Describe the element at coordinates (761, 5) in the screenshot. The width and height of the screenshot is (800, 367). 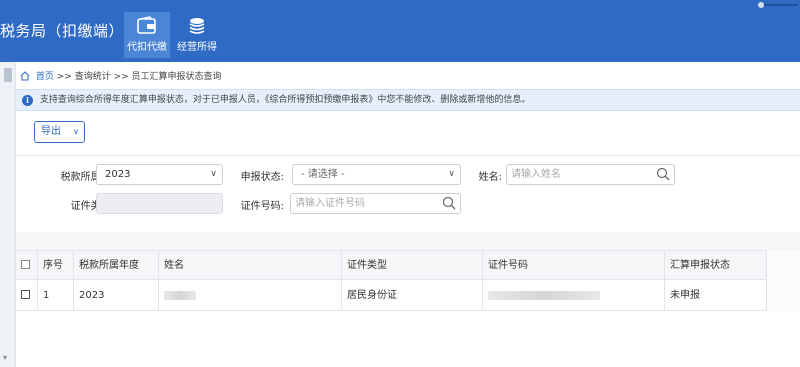
I see `slider-knob` at that location.